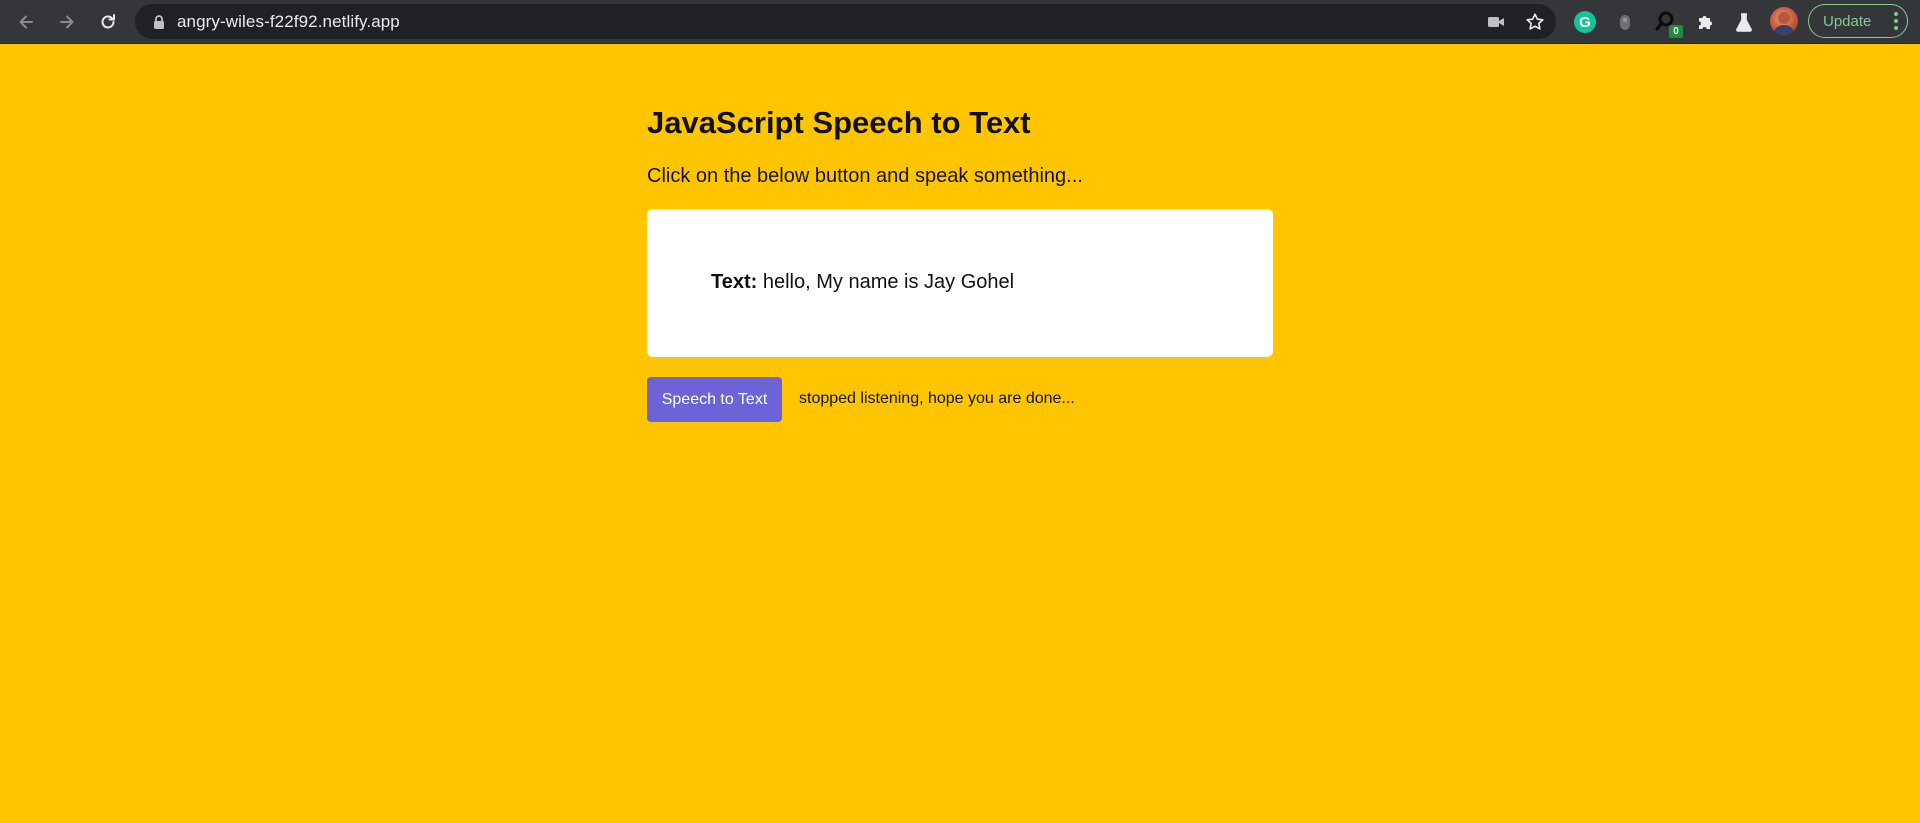 The height and width of the screenshot is (823, 1920). I want to click on url-text: angry-wiles-f22f92.netlify.app, so click(288, 22).